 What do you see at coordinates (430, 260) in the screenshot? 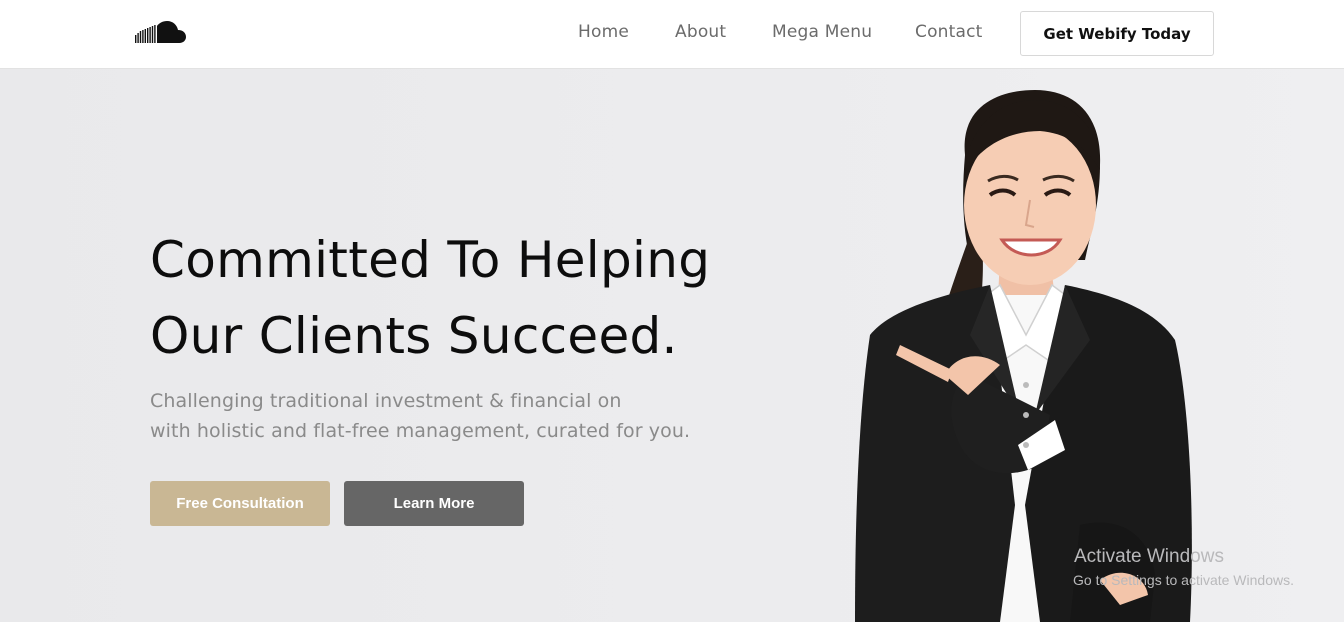
I see `hero-title-line-1: Committed To Helping` at bounding box center [430, 260].